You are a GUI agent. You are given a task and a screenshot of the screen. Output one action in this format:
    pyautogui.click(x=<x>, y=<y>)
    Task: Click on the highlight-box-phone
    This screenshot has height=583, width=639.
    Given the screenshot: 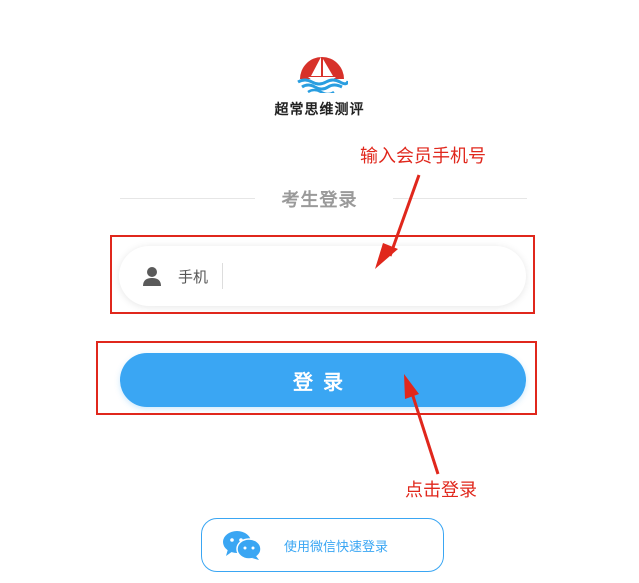 What is the action you would take?
    pyautogui.click(x=322, y=274)
    